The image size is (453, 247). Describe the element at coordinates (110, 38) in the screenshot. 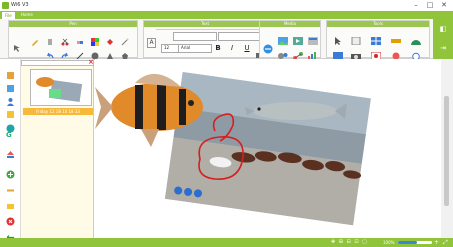

I see `fill-bucket-icon` at that location.